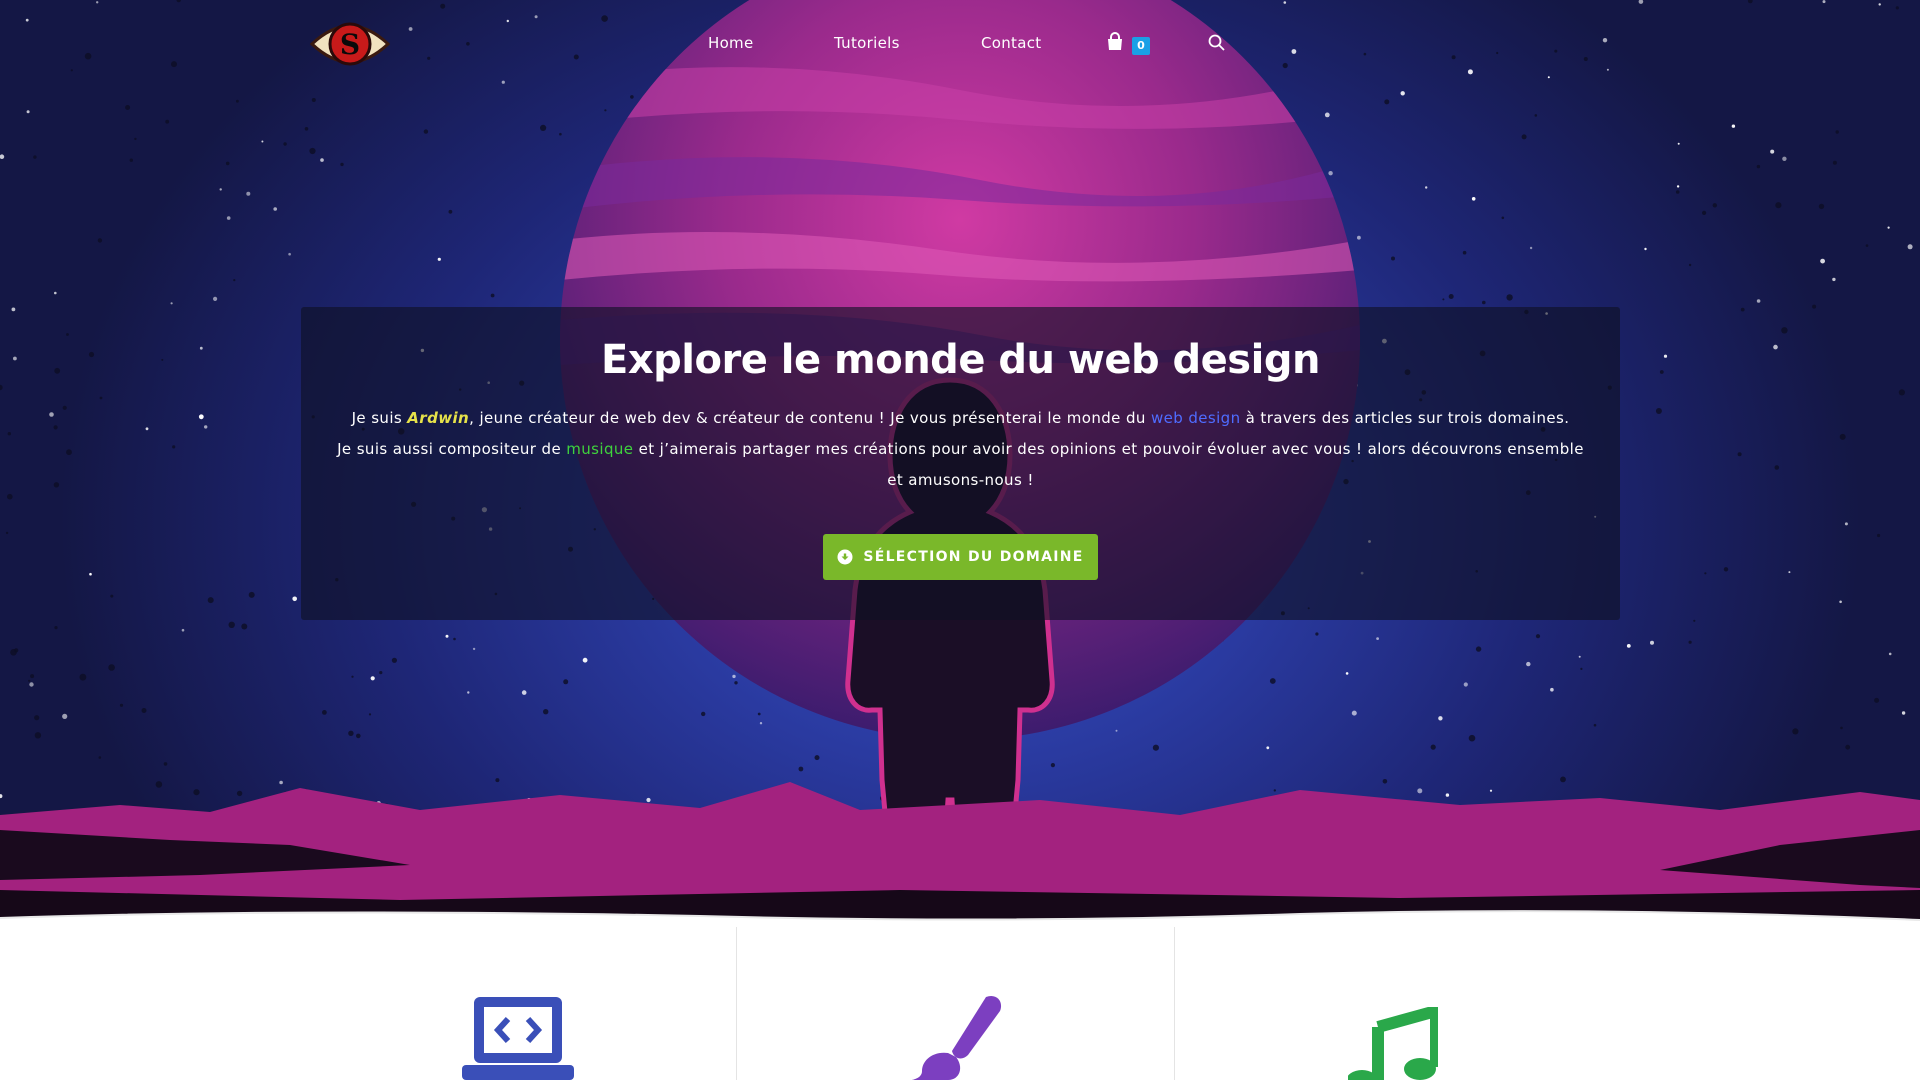  I want to click on shopping-bag-icon, so click(1115, 41).